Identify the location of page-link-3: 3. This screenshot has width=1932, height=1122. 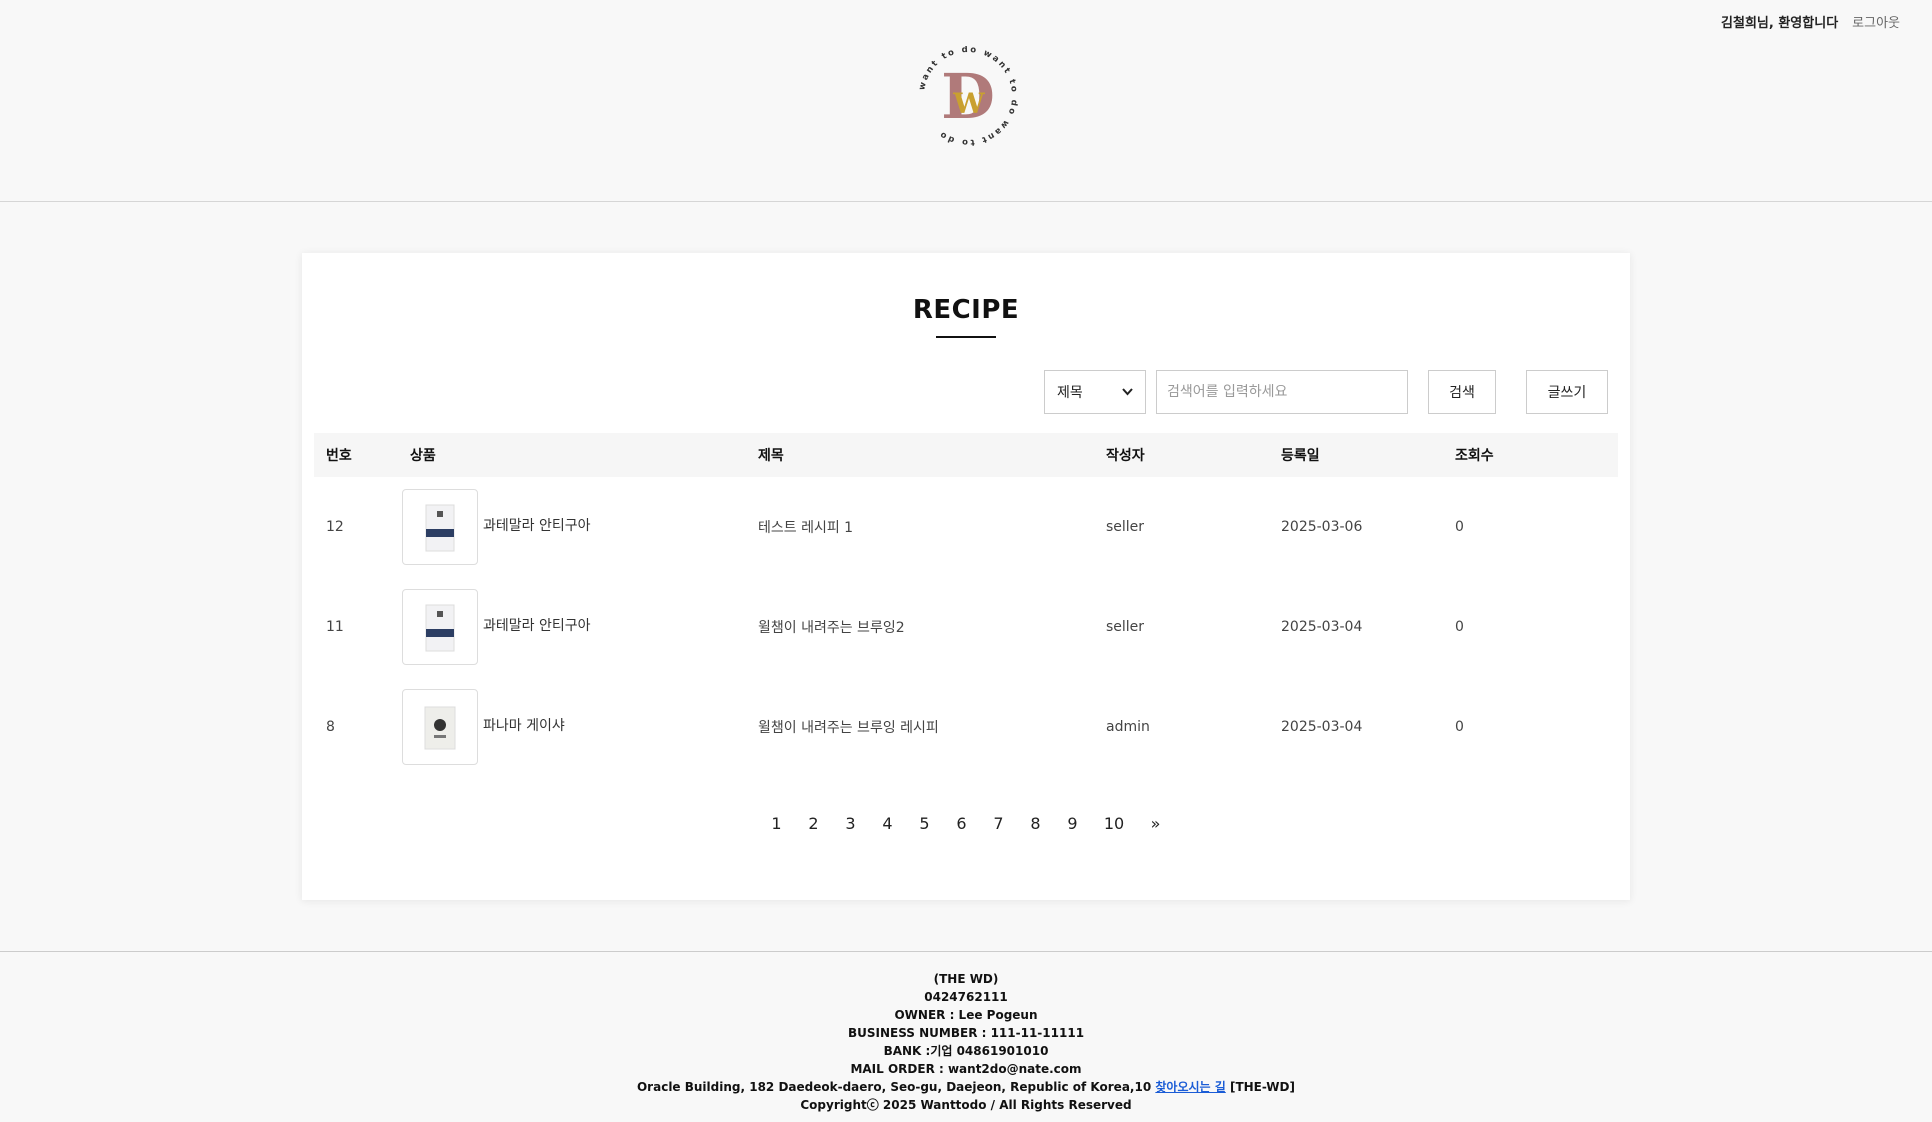
(850, 823).